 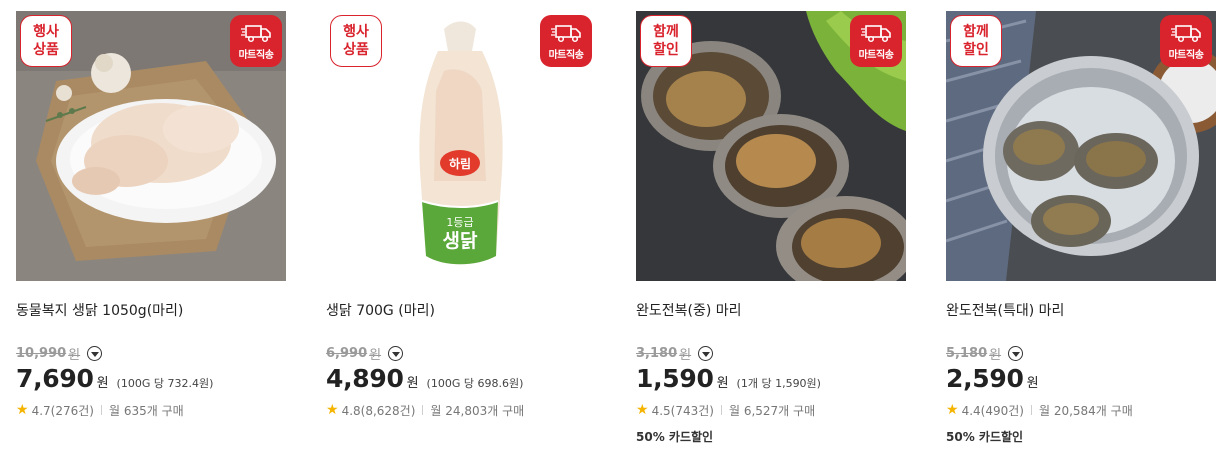 I want to click on rating-text: 4.7(276건), so click(x=62, y=410).